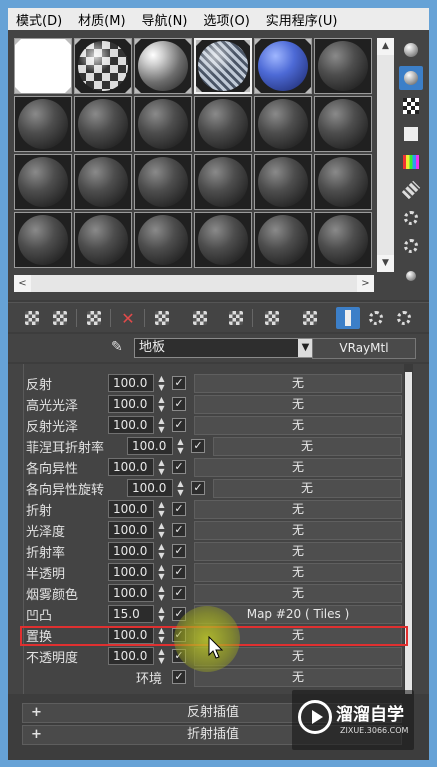 The width and height of the screenshot is (437, 767). What do you see at coordinates (411, 134) in the screenshot?
I see `sample-uv-tiling-button` at bounding box center [411, 134].